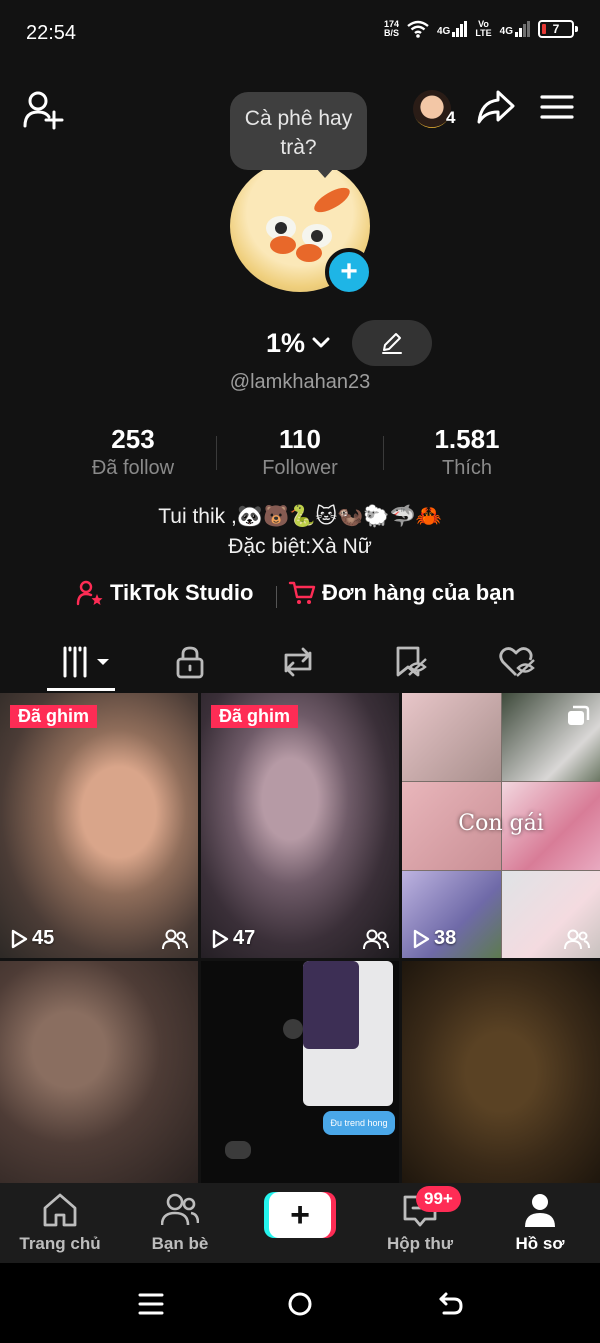 The height and width of the screenshot is (1343, 600). I want to click on nav-friends-label: Bạn bè, so click(180, 1243).